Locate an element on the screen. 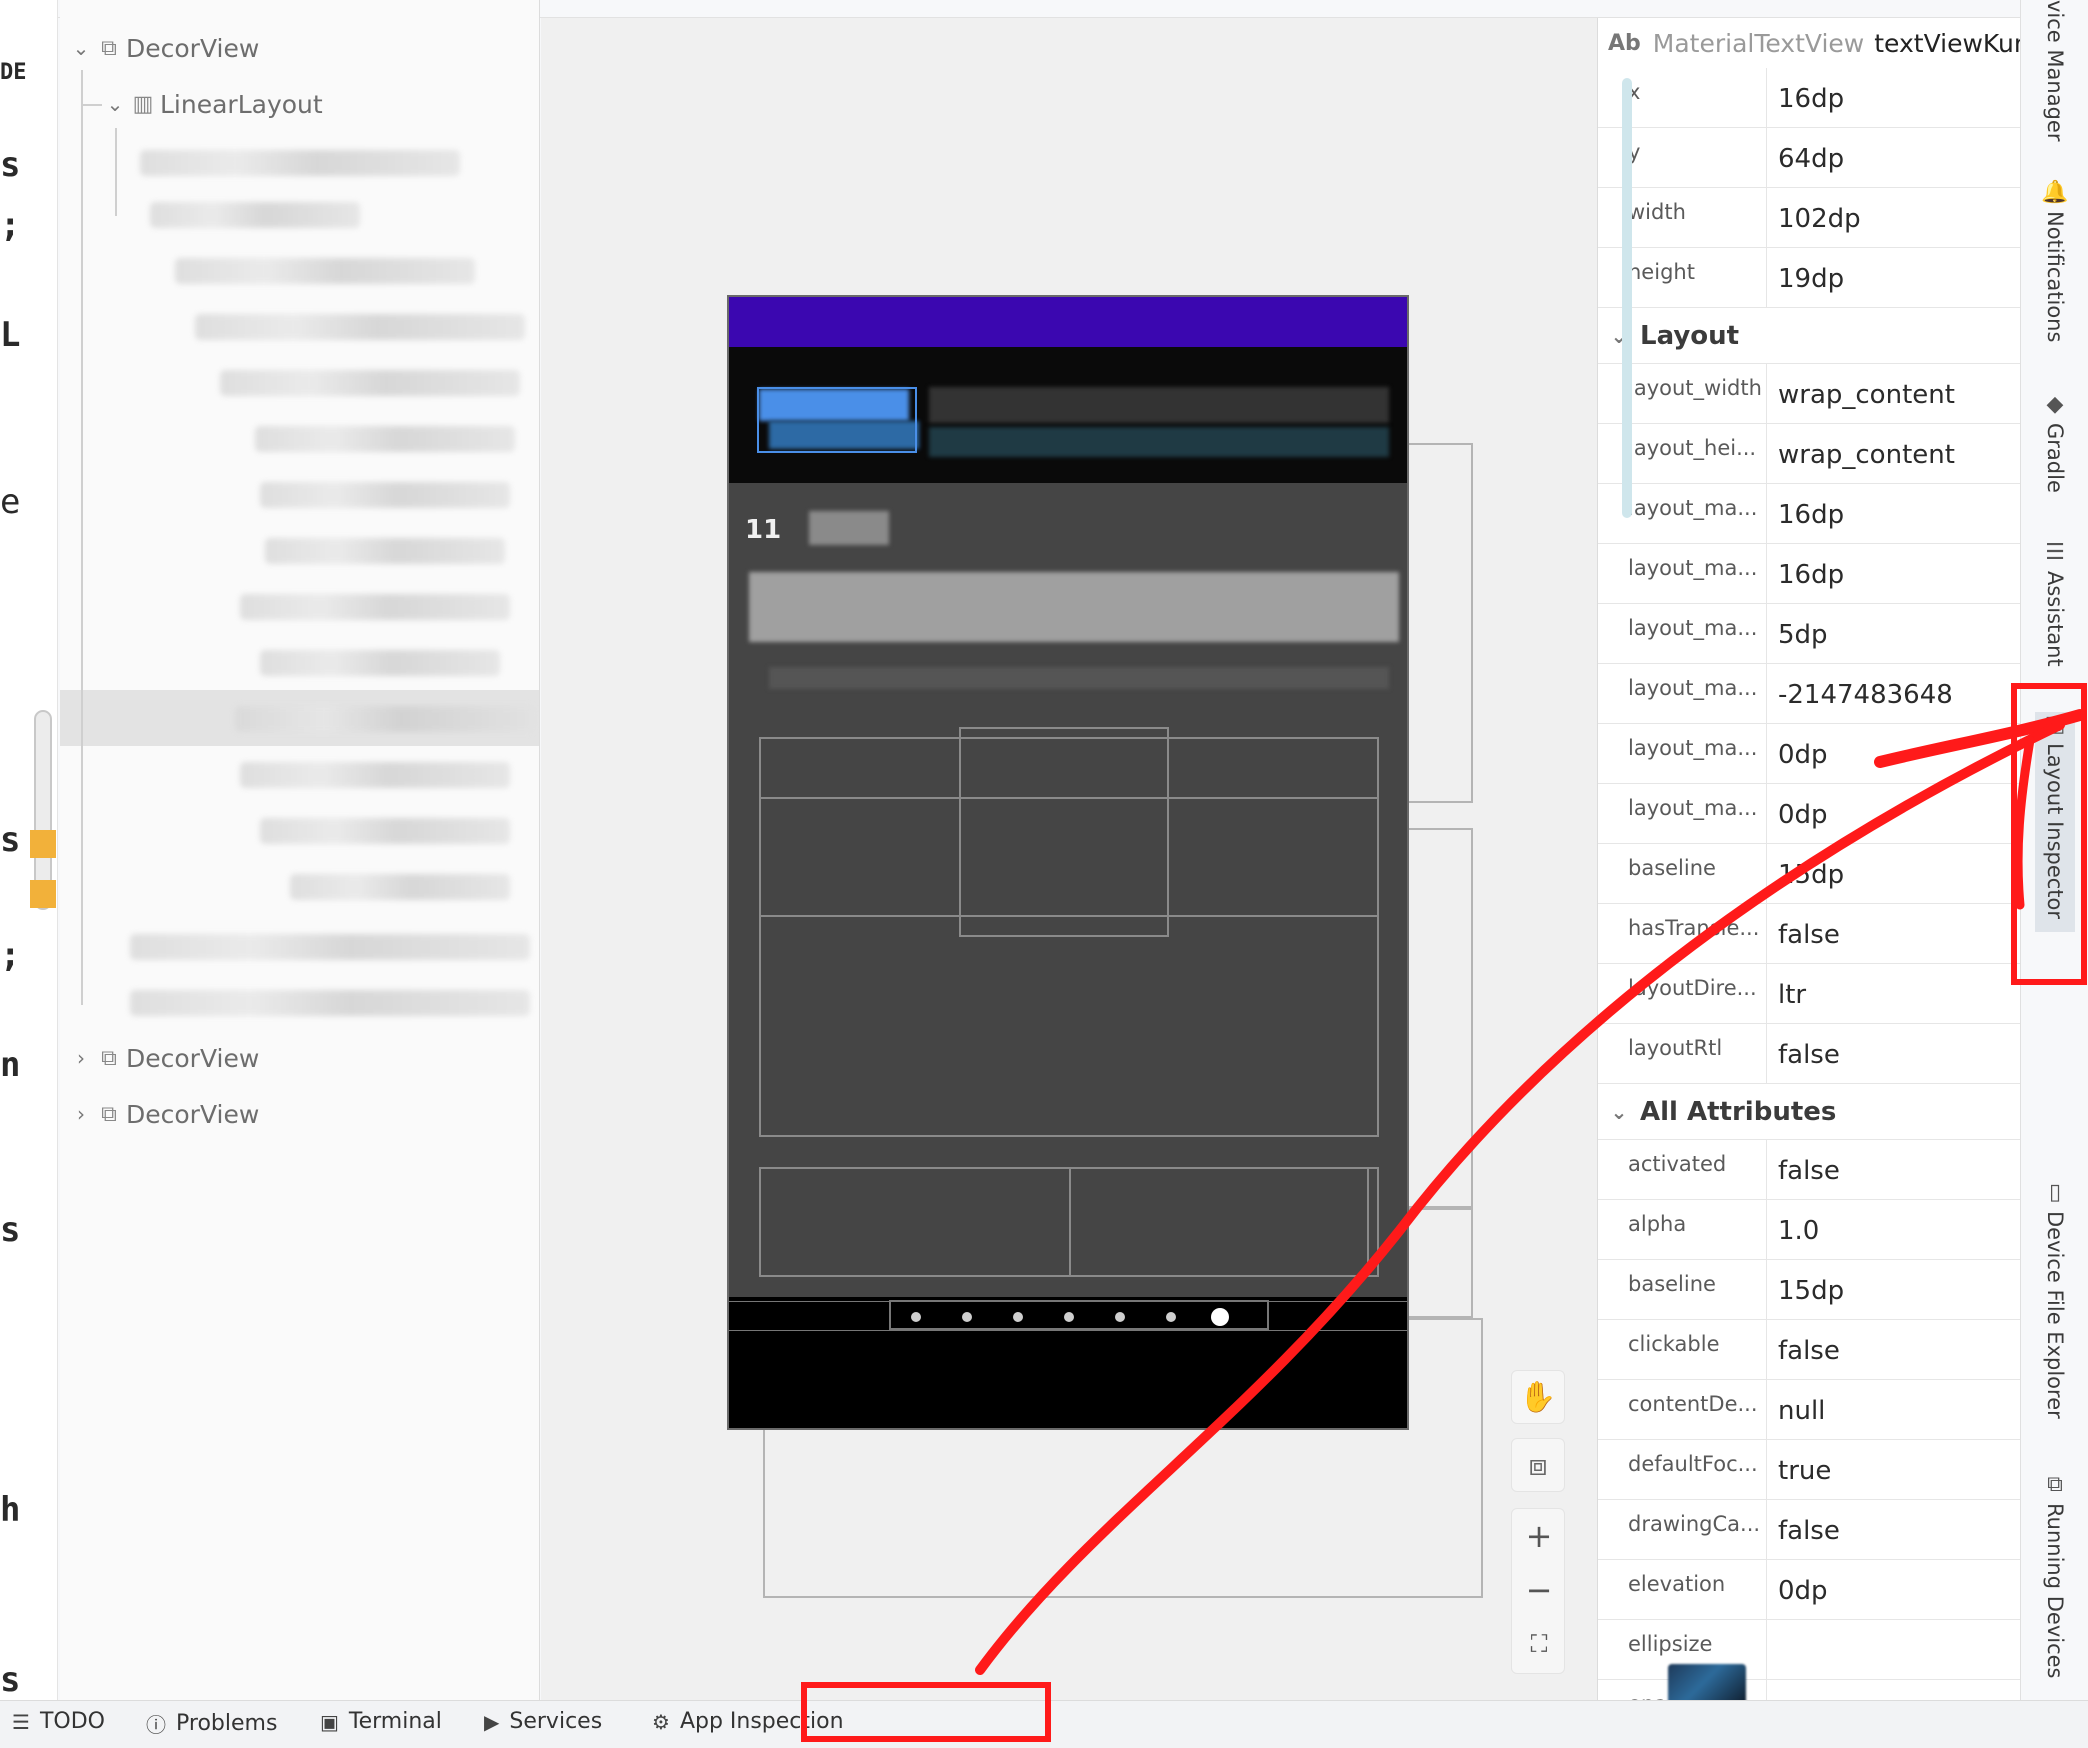  attribute-row: clickable false is located at coordinates (1809, 1350).